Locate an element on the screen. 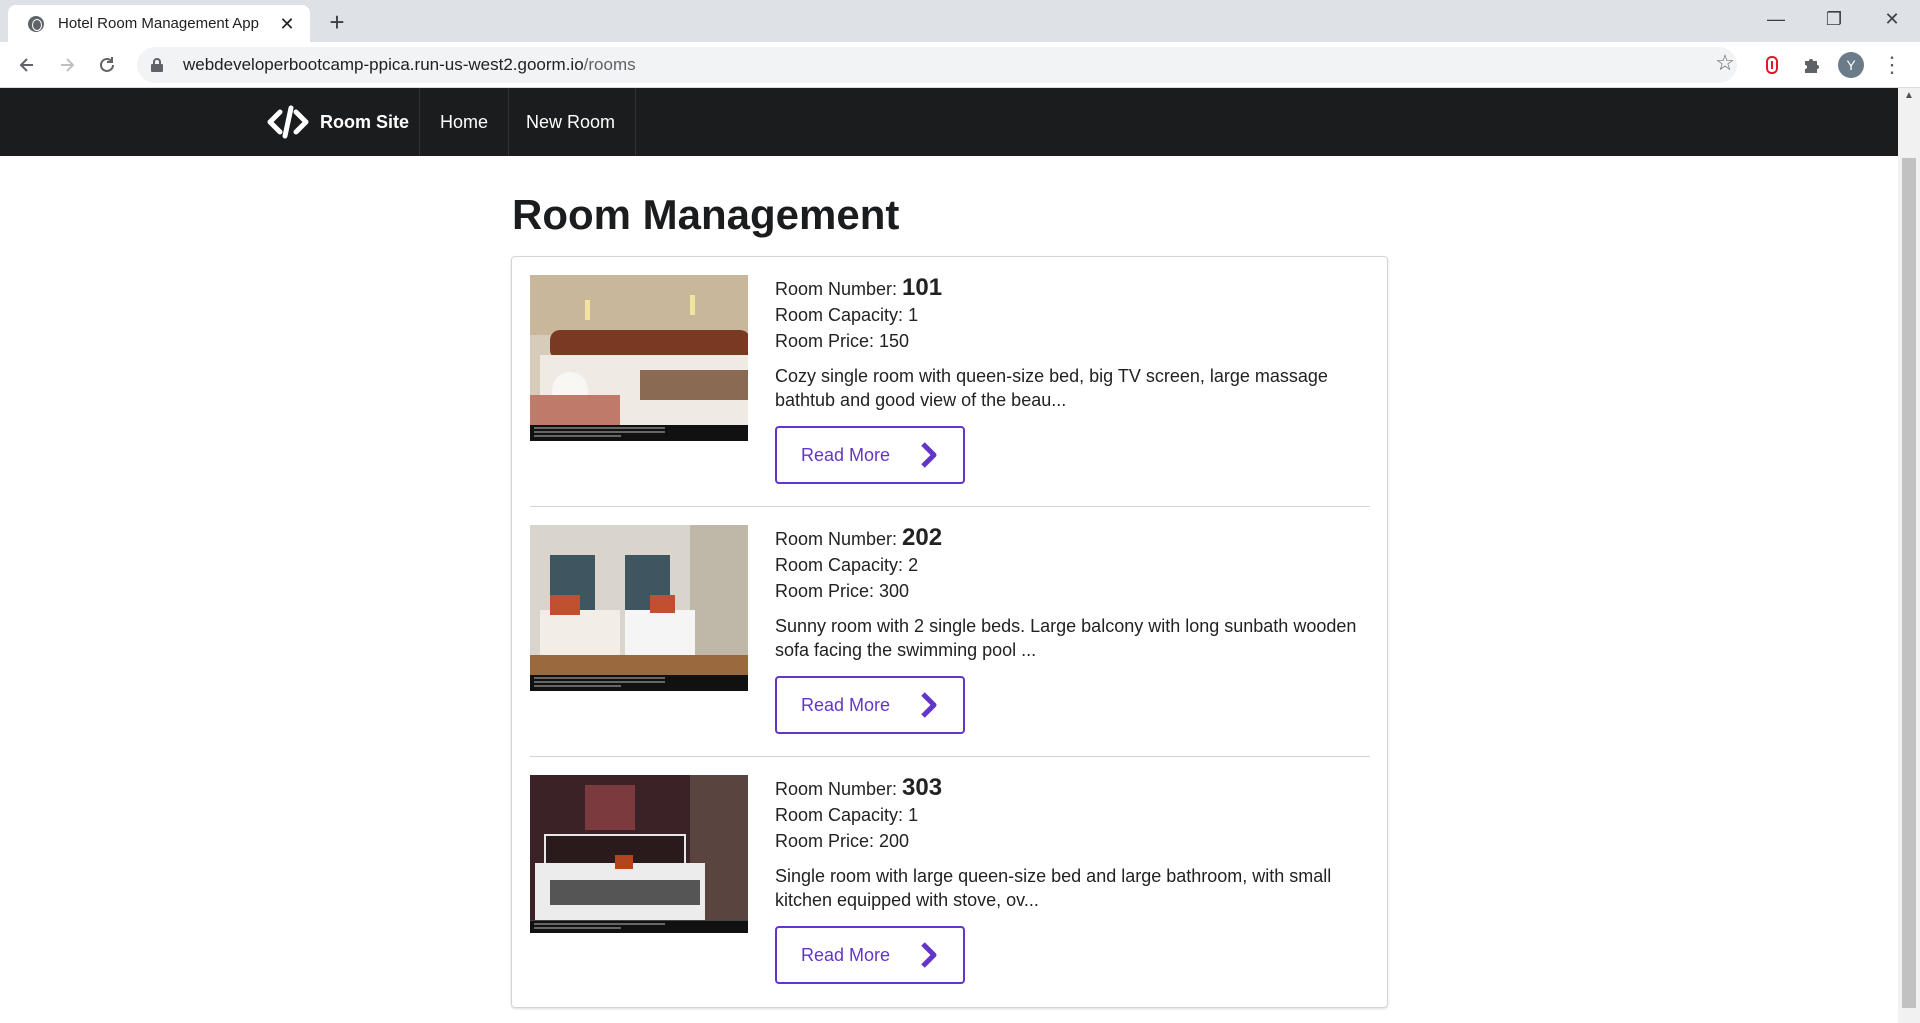  bookmark-star-icon: ☆ is located at coordinates (1725, 63).